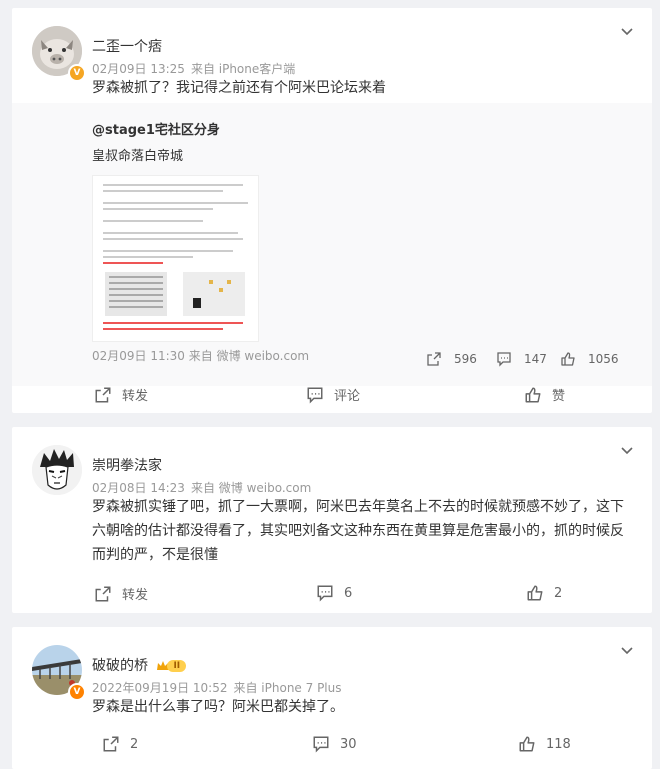 This screenshot has width=660, height=769. What do you see at coordinates (348, 593) in the screenshot?
I see `comment-count: 6` at bounding box center [348, 593].